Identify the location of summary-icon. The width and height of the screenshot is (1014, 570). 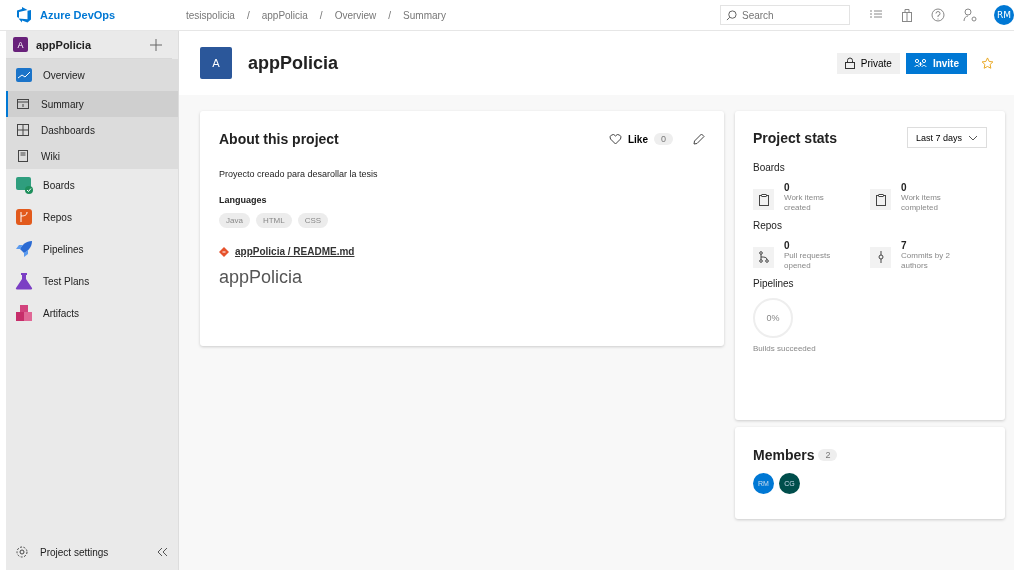
(23, 104).